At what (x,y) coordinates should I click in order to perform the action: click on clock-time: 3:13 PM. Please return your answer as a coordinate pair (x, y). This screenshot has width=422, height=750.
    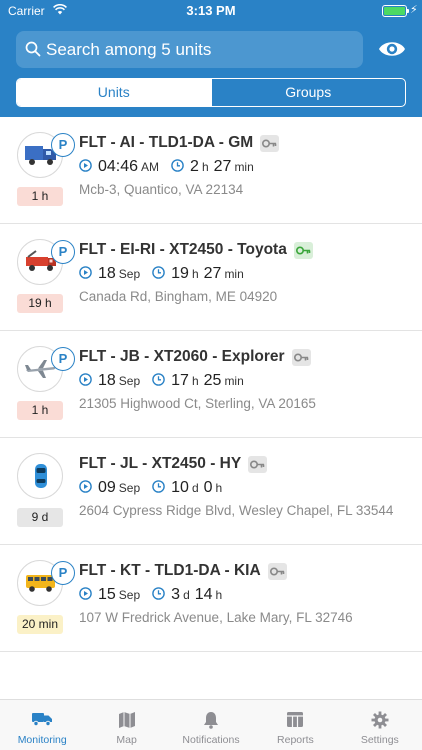
    Looking at the image, I should click on (211, 10).